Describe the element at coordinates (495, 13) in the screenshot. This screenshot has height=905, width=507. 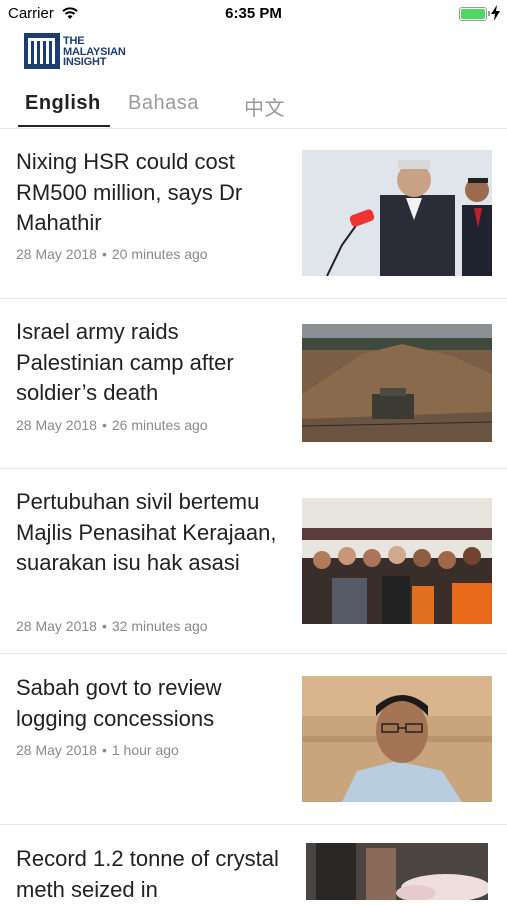
I see `charging-icon` at that location.